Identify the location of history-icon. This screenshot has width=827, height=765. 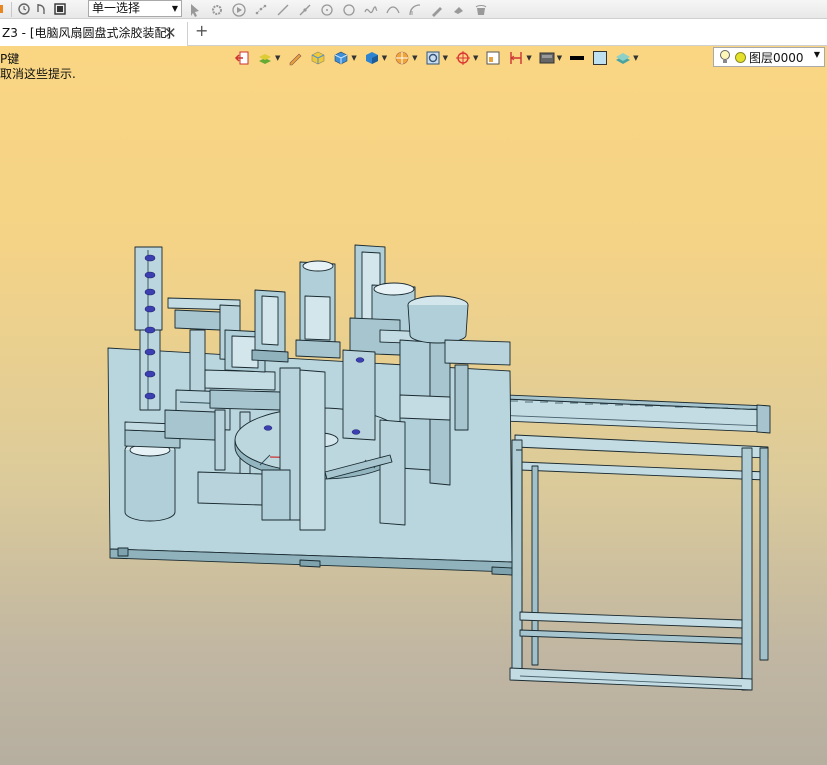
(24, 9).